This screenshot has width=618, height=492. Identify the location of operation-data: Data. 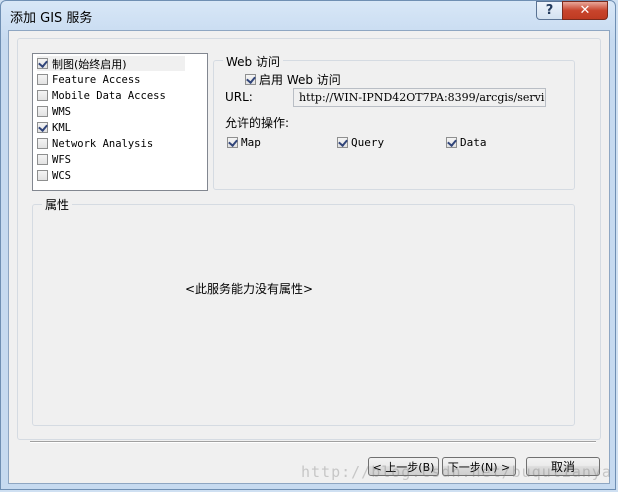
(466, 142).